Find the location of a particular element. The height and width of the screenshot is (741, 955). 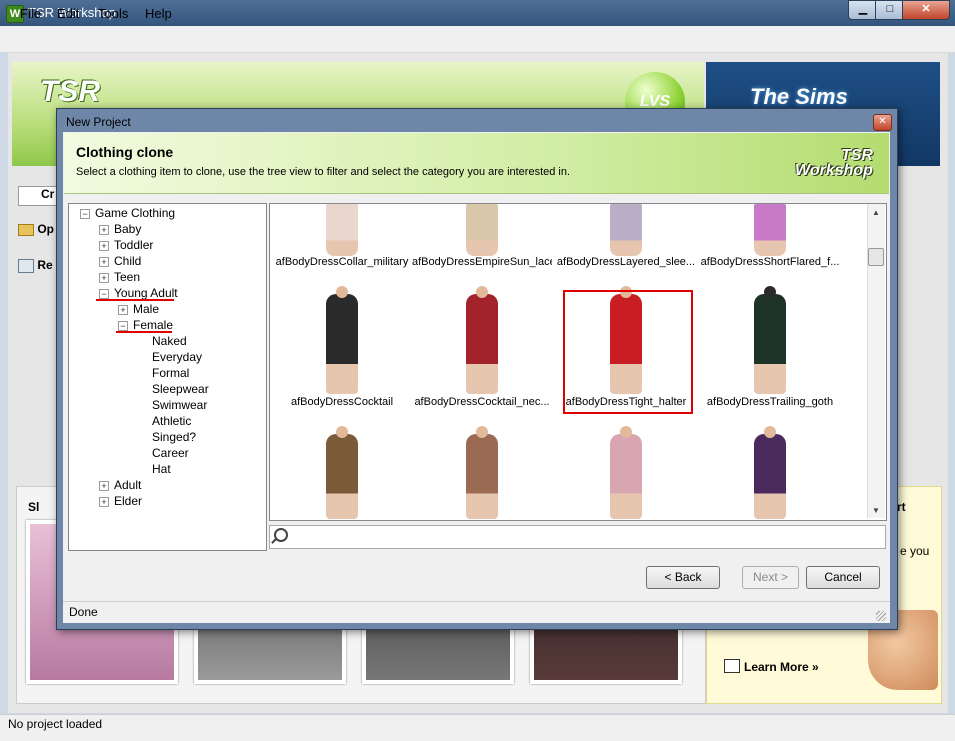

side-item-create-label: Cr is located at coordinates (48, 194).